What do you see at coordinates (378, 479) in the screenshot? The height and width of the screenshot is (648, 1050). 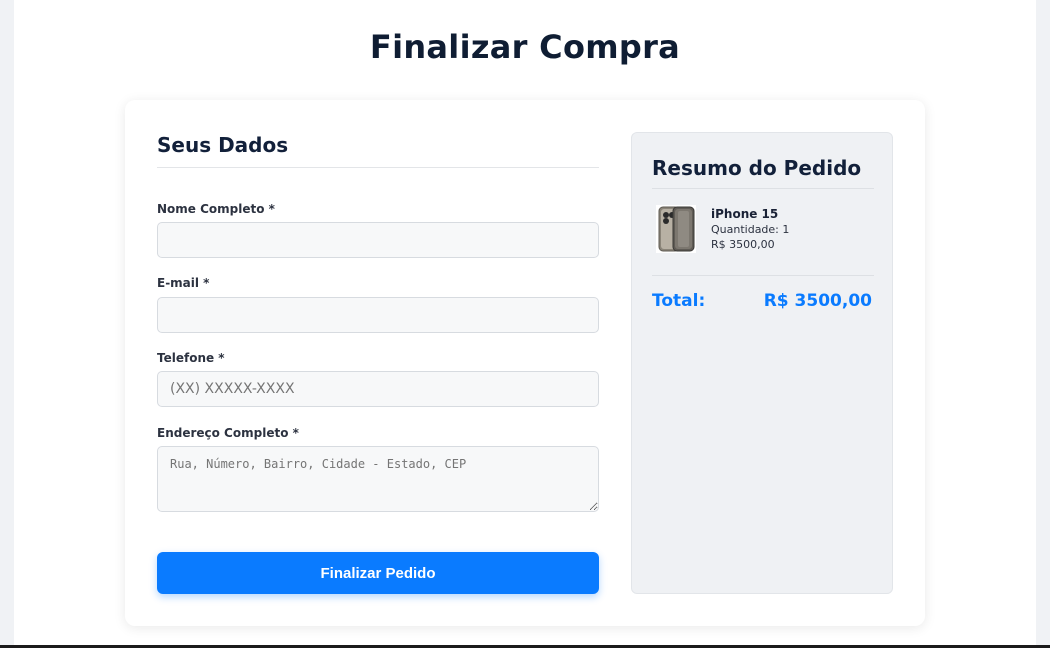 I see `address-field` at bounding box center [378, 479].